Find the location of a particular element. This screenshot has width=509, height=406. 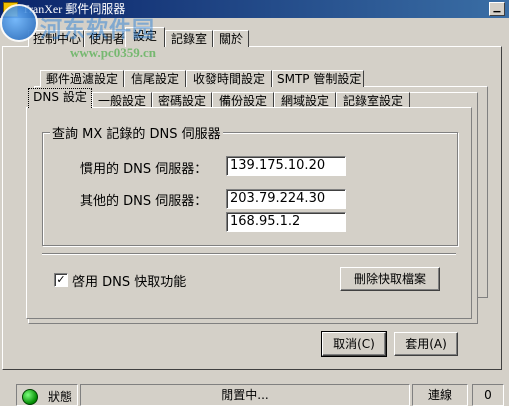

dns-group-title: 查詢 MX 記錄的 DNS 伺服器 is located at coordinates (136, 132).